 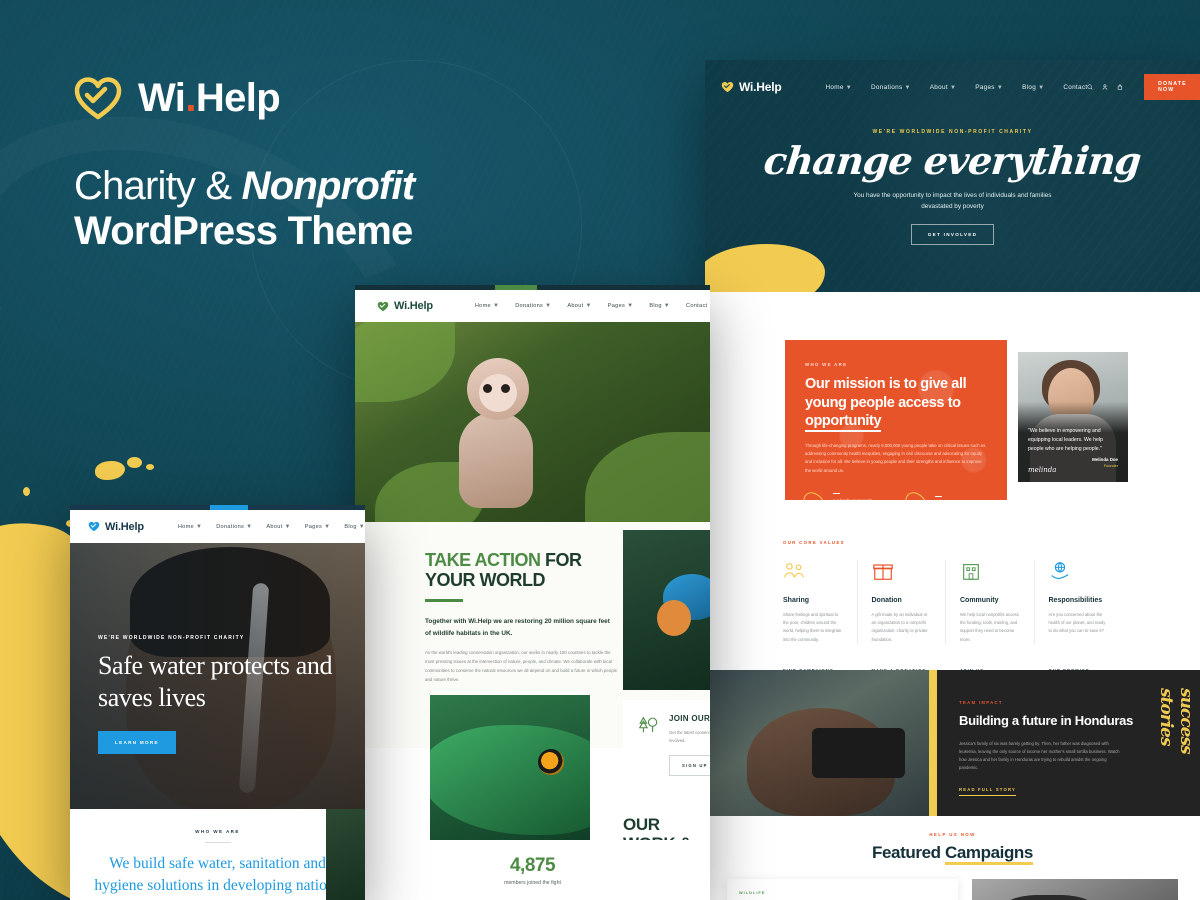 I want to click on building-icon, so click(x=971, y=571).